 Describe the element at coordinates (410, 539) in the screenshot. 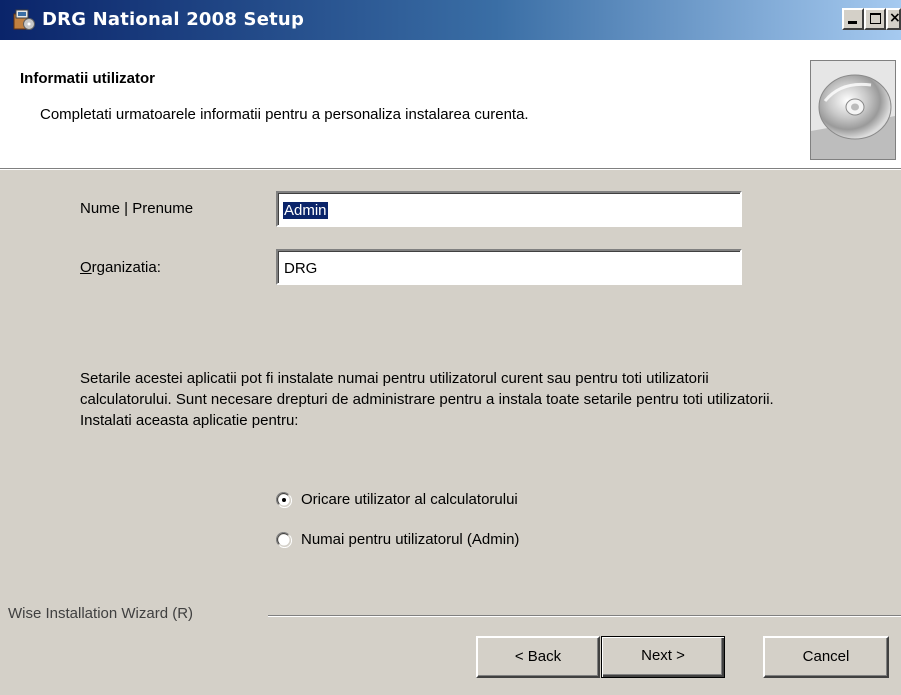

I see `radio-current-user-label: Numai pentru utilizatorul (Admin)` at that location.